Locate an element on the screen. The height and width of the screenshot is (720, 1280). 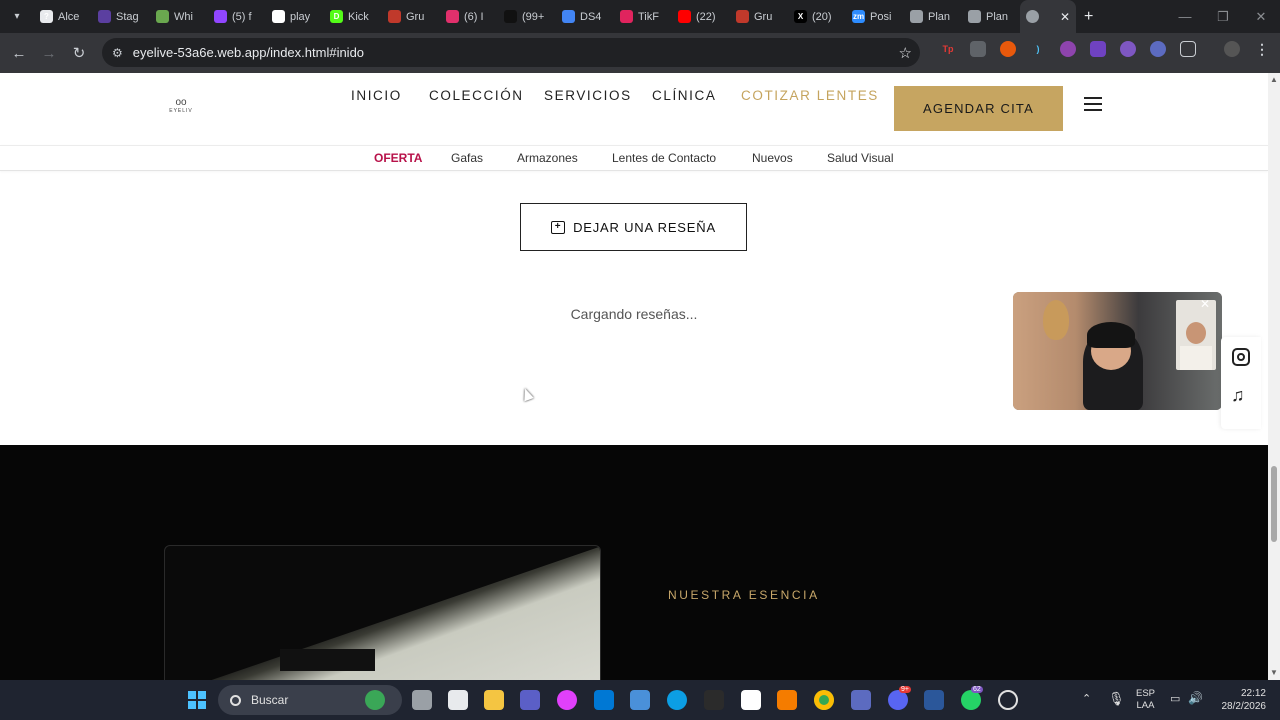
close-window-icon: ✕ is located at coordinates (1261, 16).